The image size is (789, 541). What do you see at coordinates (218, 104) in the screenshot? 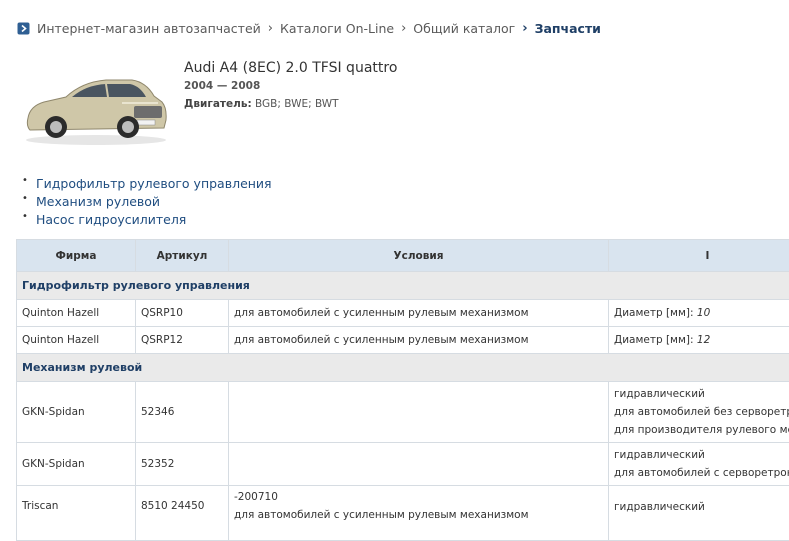
I see `engines-label: Двигатель:` at bounding box center [218, 104].